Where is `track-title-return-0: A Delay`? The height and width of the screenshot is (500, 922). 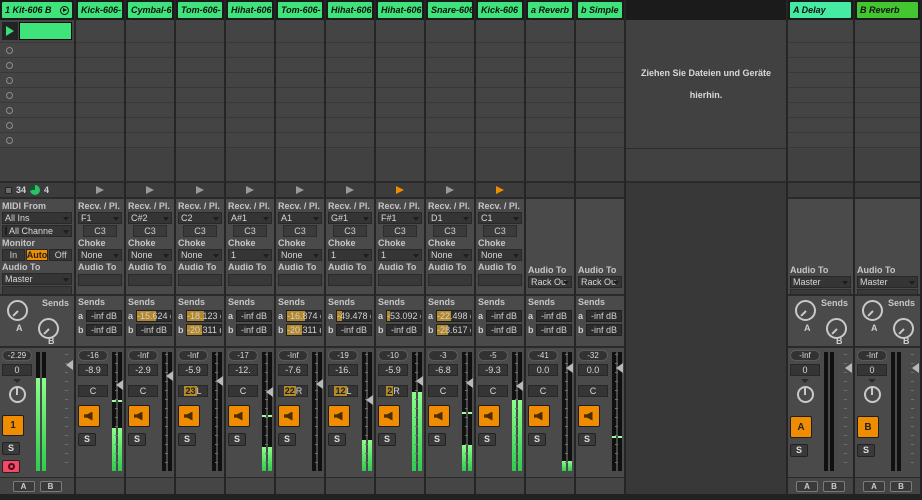 track-title-return-0: A Delay is located at coordinates (820, 10).